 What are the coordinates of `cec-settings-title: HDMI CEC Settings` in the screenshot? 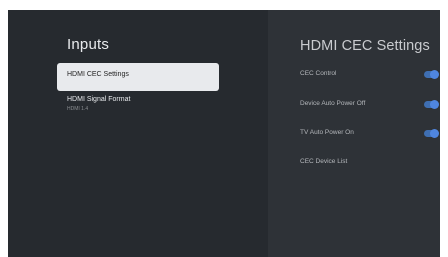 It's located at (365, 46).